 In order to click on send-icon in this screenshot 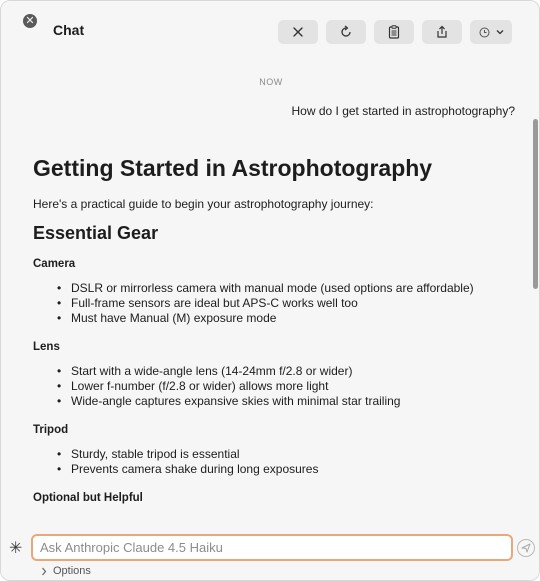, I will do `click(526, 548)`.